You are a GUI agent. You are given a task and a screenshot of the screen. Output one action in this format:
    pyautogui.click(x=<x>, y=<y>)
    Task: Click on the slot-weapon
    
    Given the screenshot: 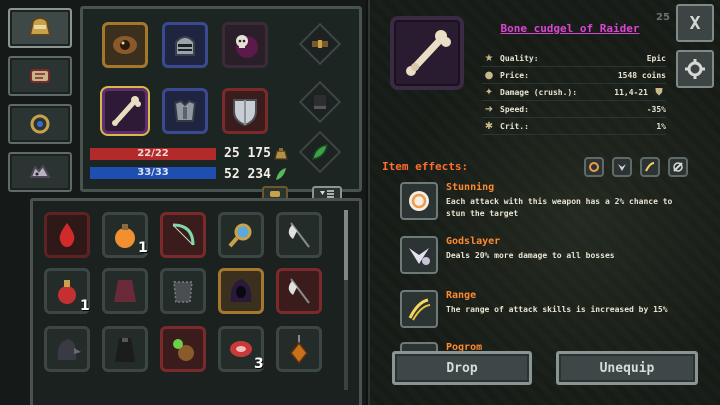 What is the action you would take?
    pyautogui.click(x=125, y=111)
    